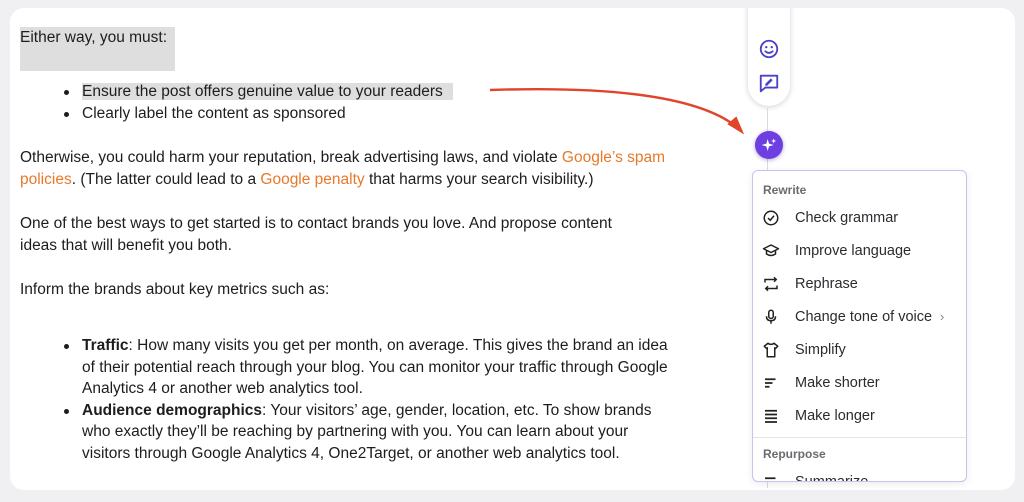  I want to click on ai-assistant-button, so click(769, 145).